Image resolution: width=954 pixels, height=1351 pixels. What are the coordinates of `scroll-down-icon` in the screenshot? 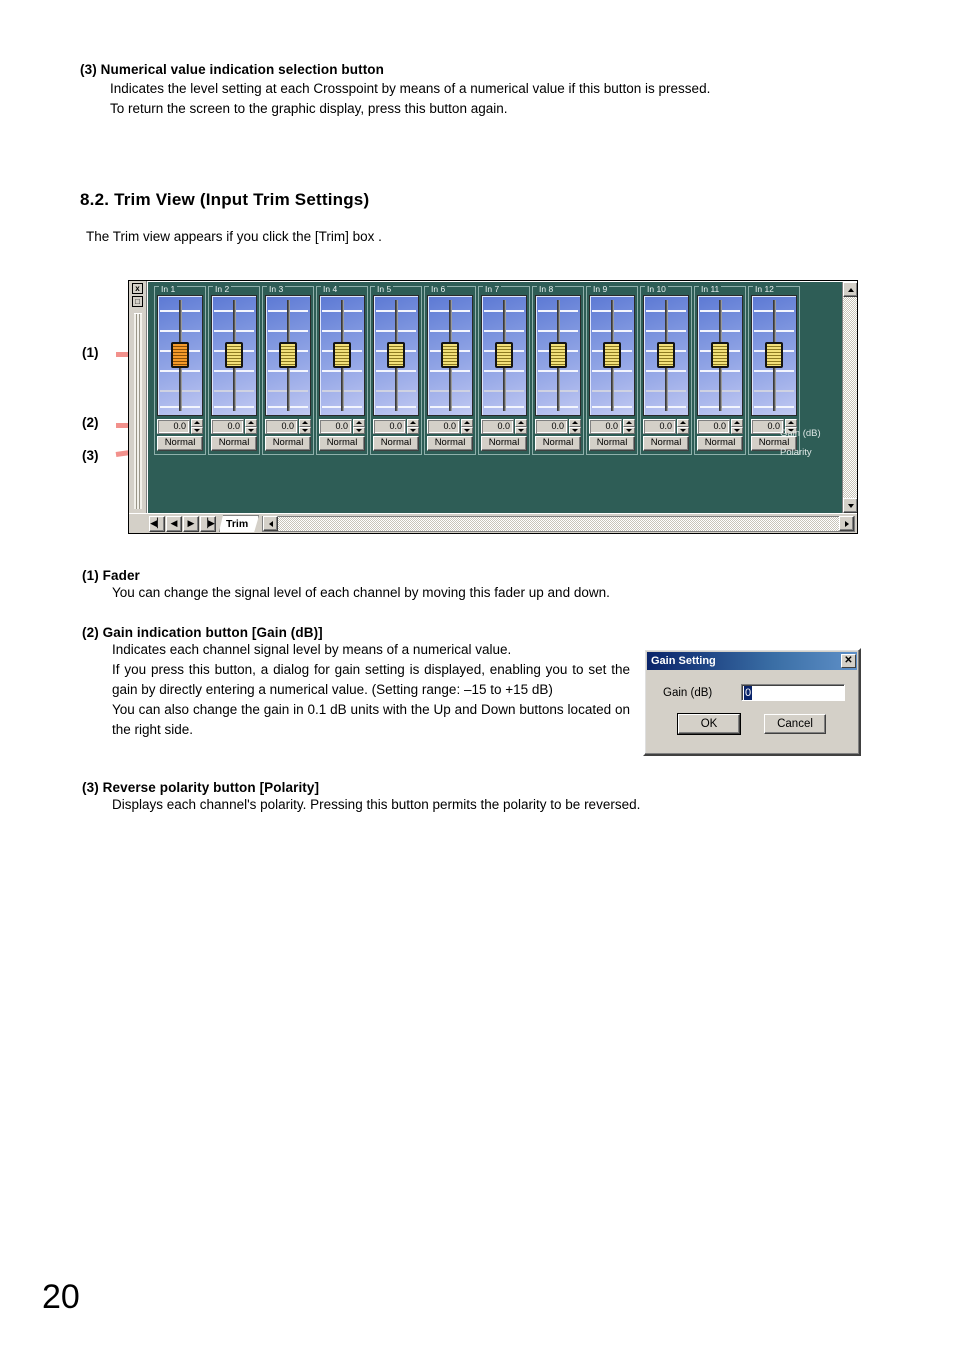 It's located at (850, 505).